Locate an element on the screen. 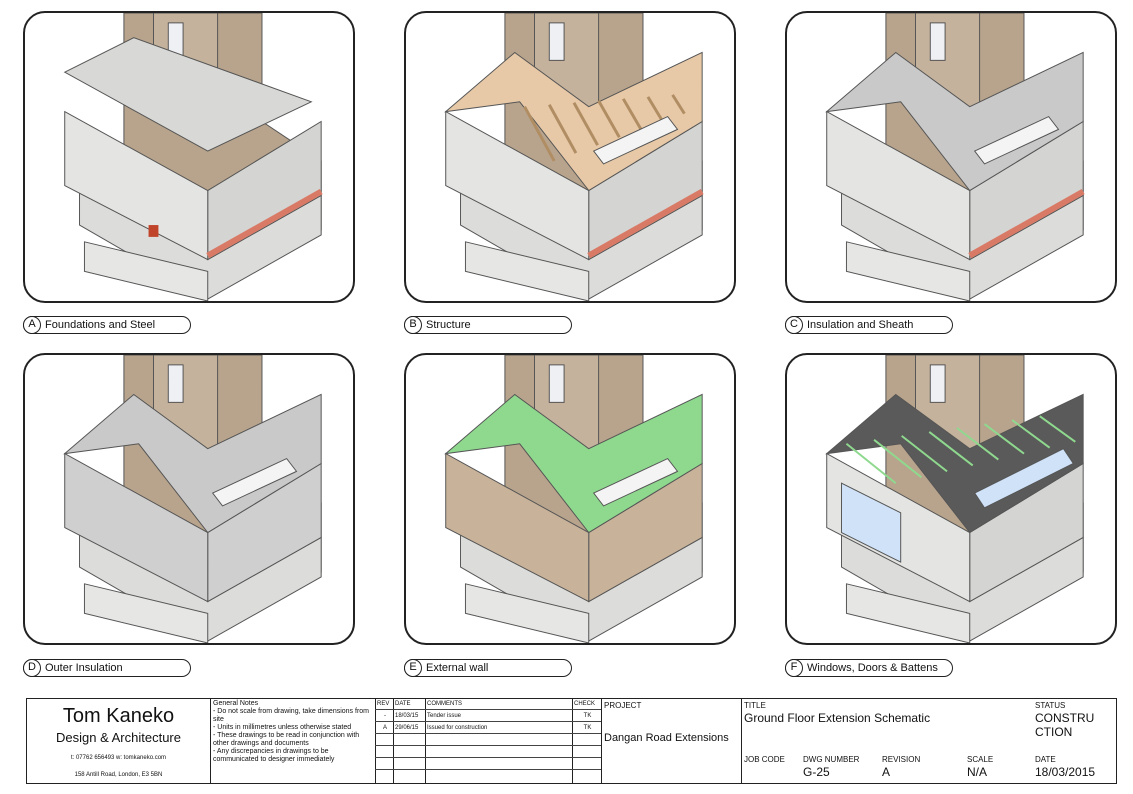  scale-label: SCALE is located at coordinates (980, 759).